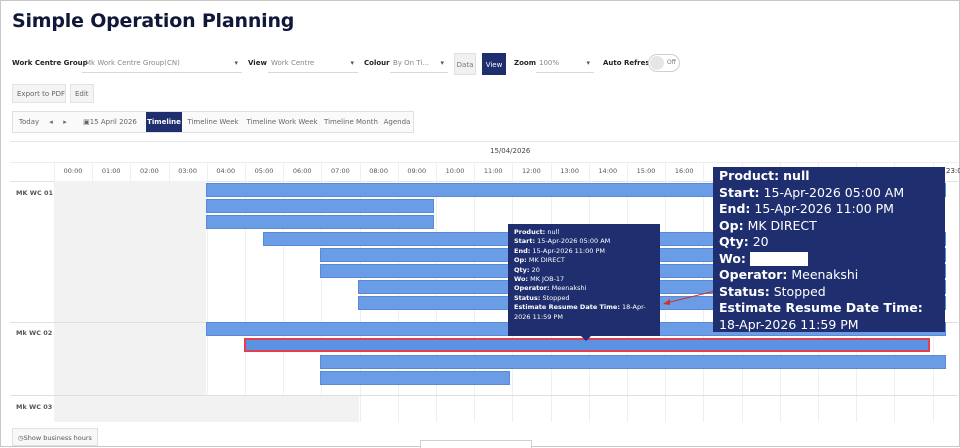 The height and width of the screenshot is (448, 960). Describe the element at coordinates (684, 171) in the screenshot. I see `hour-label: 16:00` at that location.